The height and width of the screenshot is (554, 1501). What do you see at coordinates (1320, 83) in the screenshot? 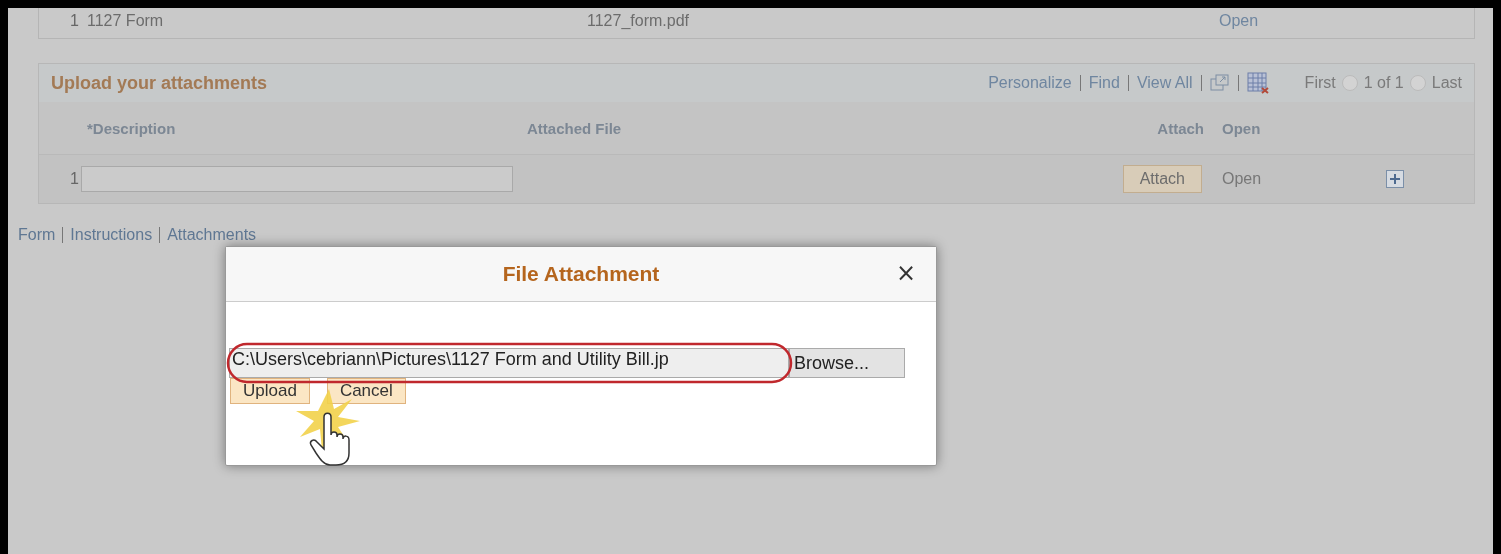
I see `first-link: First` at bounding box center [1320, 83].